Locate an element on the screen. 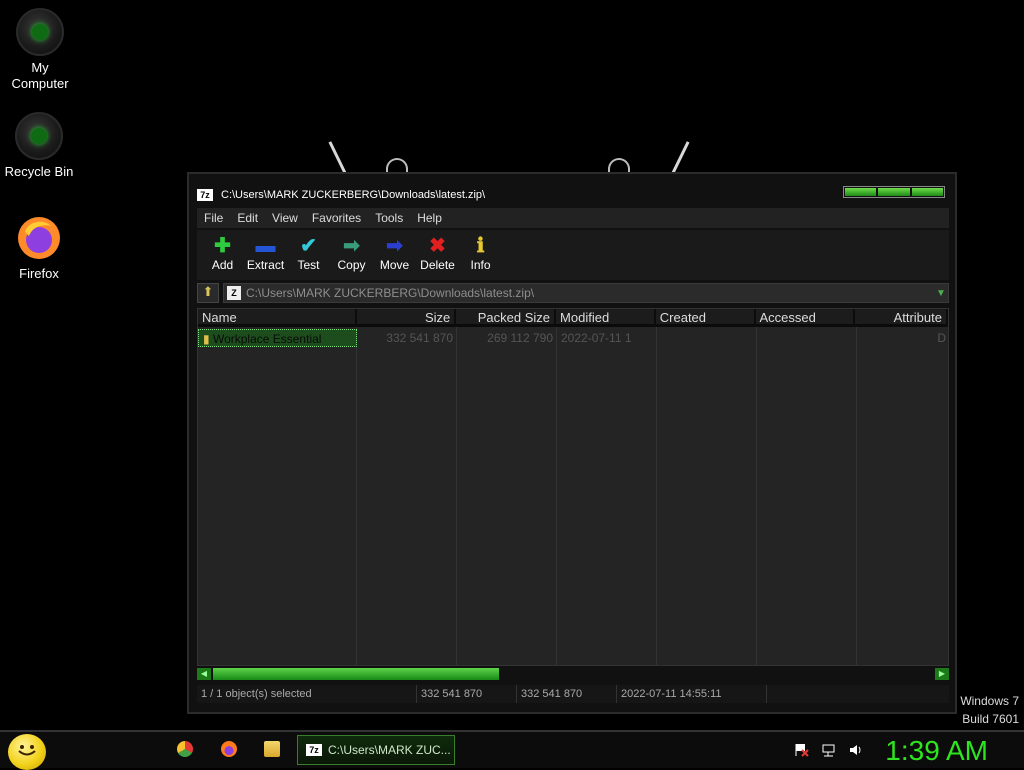 The height and width of the screenshot is (770, 1024). file-size-cell: 332 541 870 is located at coordinates (419, 338).